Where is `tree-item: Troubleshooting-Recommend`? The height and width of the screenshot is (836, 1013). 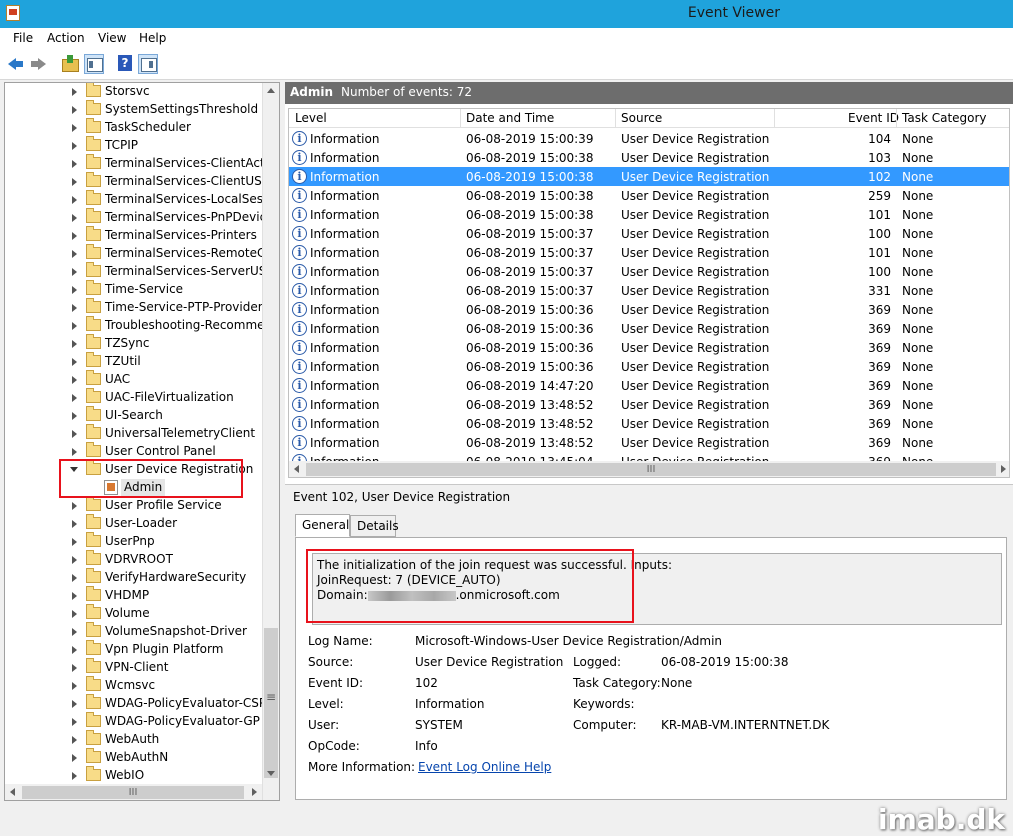 tree-item: Troubleshooting-Recommend is located at coordinates (142, 325).